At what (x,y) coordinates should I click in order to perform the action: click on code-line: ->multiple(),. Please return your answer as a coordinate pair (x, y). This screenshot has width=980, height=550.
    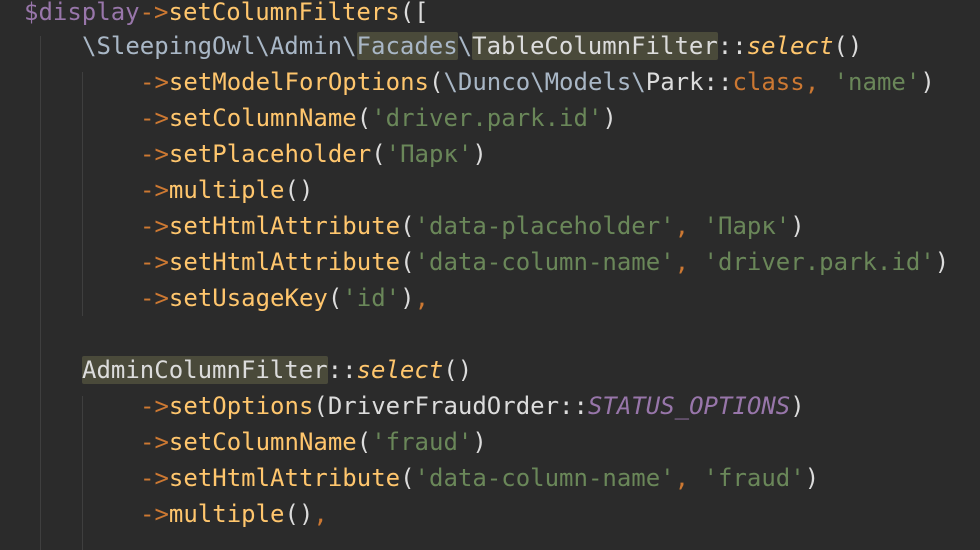
    Looking at the image, I should click on (234, 514).